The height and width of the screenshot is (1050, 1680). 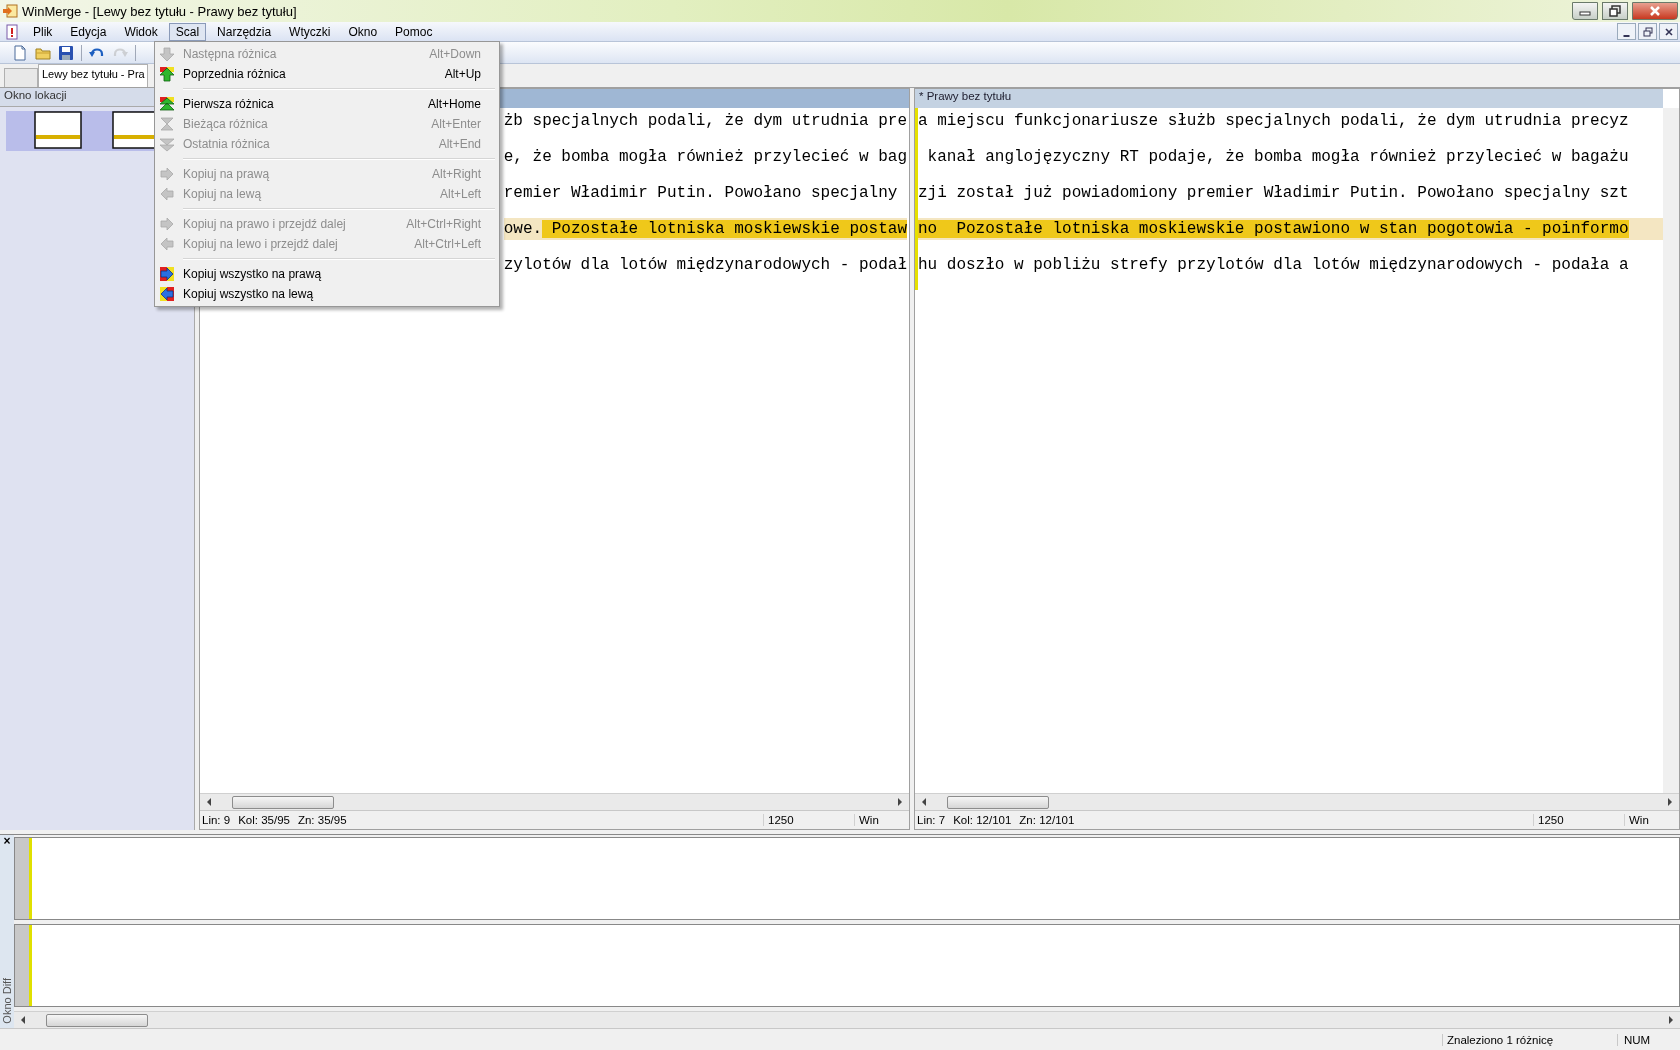 What do you see at coordinates (226, 124) in the screenshot?
I see `menu-item-label: Bieżąca różnica` at bounding box center [226, 124].